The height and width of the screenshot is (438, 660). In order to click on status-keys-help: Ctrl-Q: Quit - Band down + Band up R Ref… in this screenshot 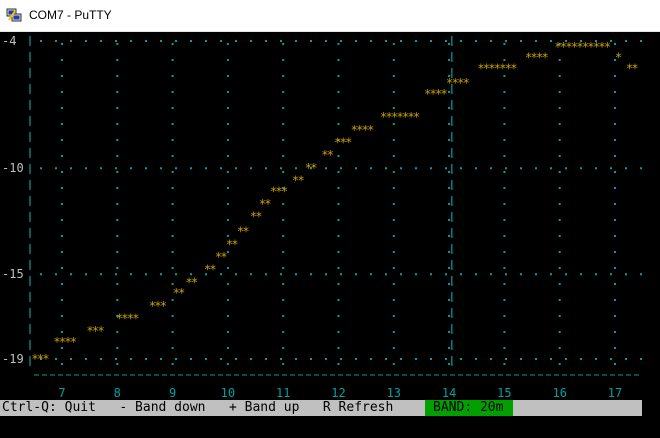, I will do `click(198, 407)`.